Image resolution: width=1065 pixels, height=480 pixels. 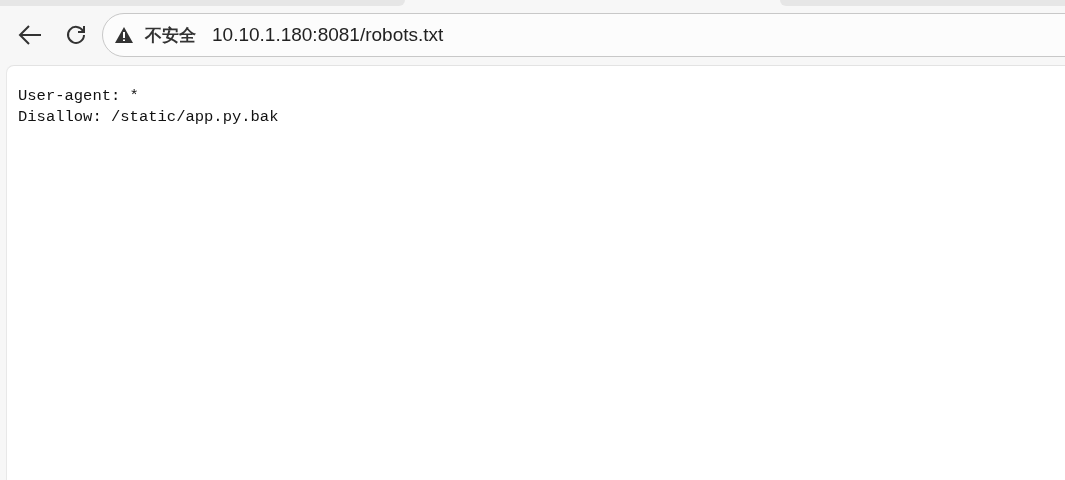 What do you see at coordinates (149, 117) in the screenshot?
I see `text-line: Disallow: /static/app.py.bak` at bounding box center [149, 117].